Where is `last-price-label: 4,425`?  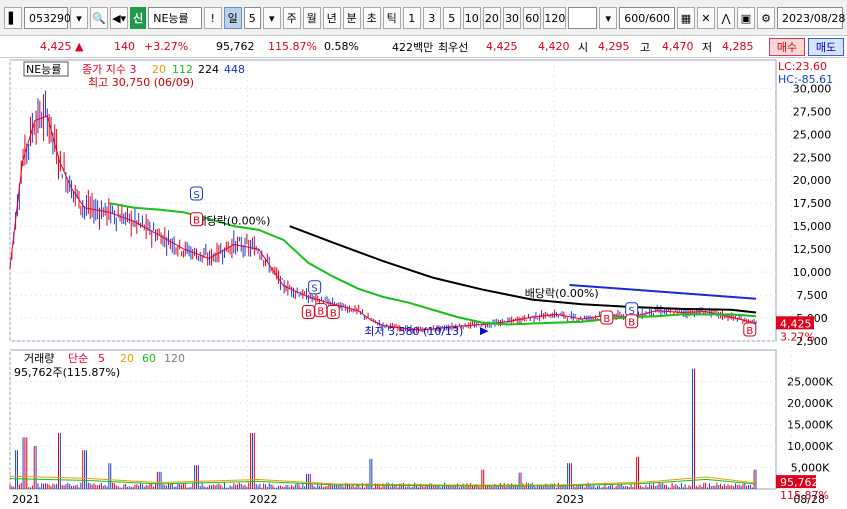 last-price-label: 4,425 is located at coordinates (796, 323).